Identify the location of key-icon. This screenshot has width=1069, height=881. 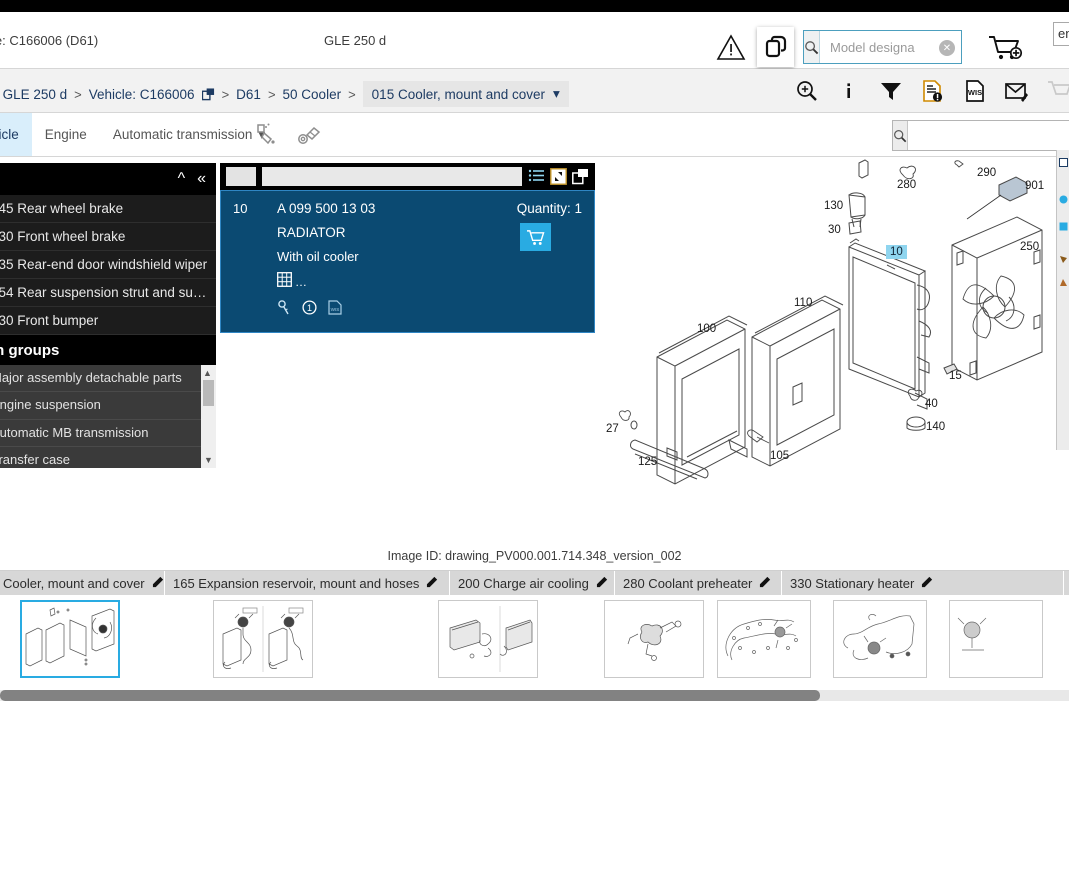
(284, 310).